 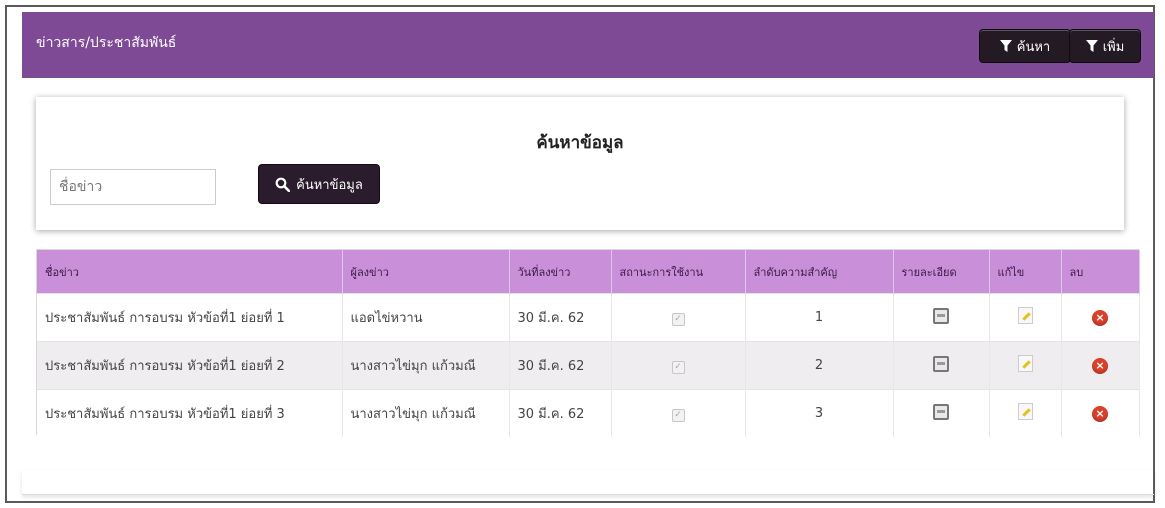 I want to click on column-header: ชื่อข่าว, so click(x=190, y=272).